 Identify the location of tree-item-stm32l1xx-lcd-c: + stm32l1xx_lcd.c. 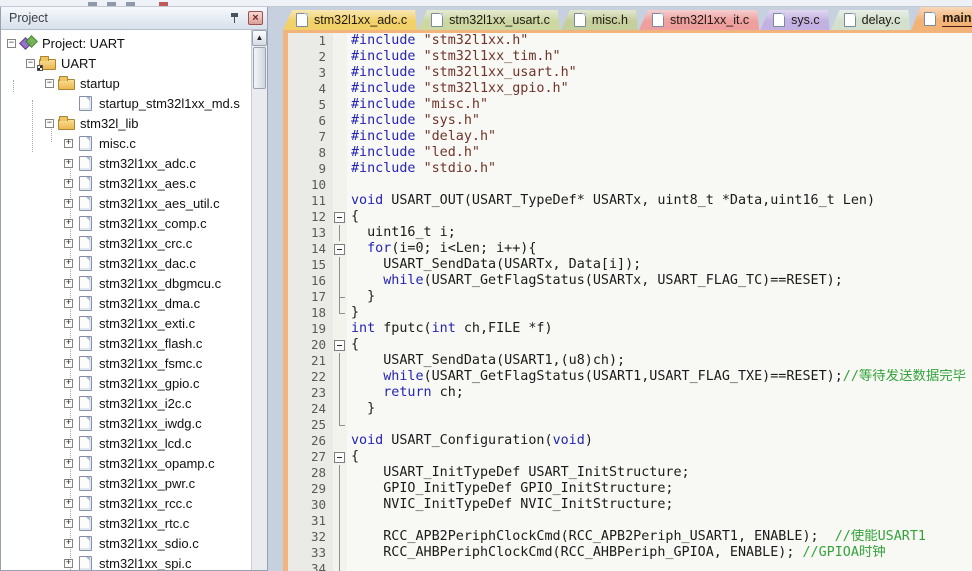
(126, 443).